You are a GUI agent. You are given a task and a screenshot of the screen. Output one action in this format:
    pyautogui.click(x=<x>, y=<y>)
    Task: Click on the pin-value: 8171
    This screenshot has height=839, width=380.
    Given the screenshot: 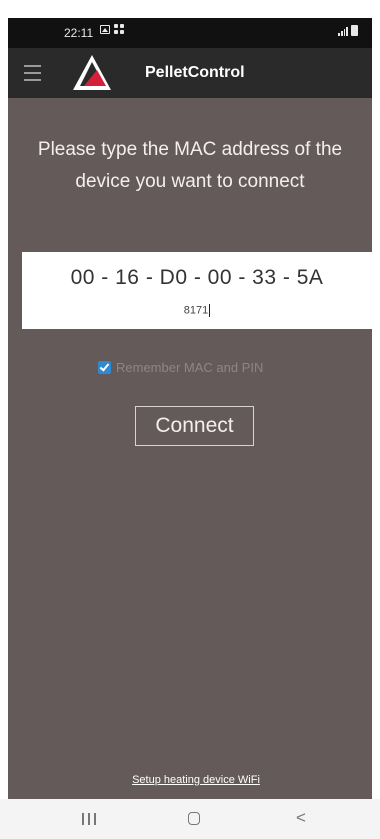 What is the action you would take?
    pyautogui.click(x=196, y=310)
    